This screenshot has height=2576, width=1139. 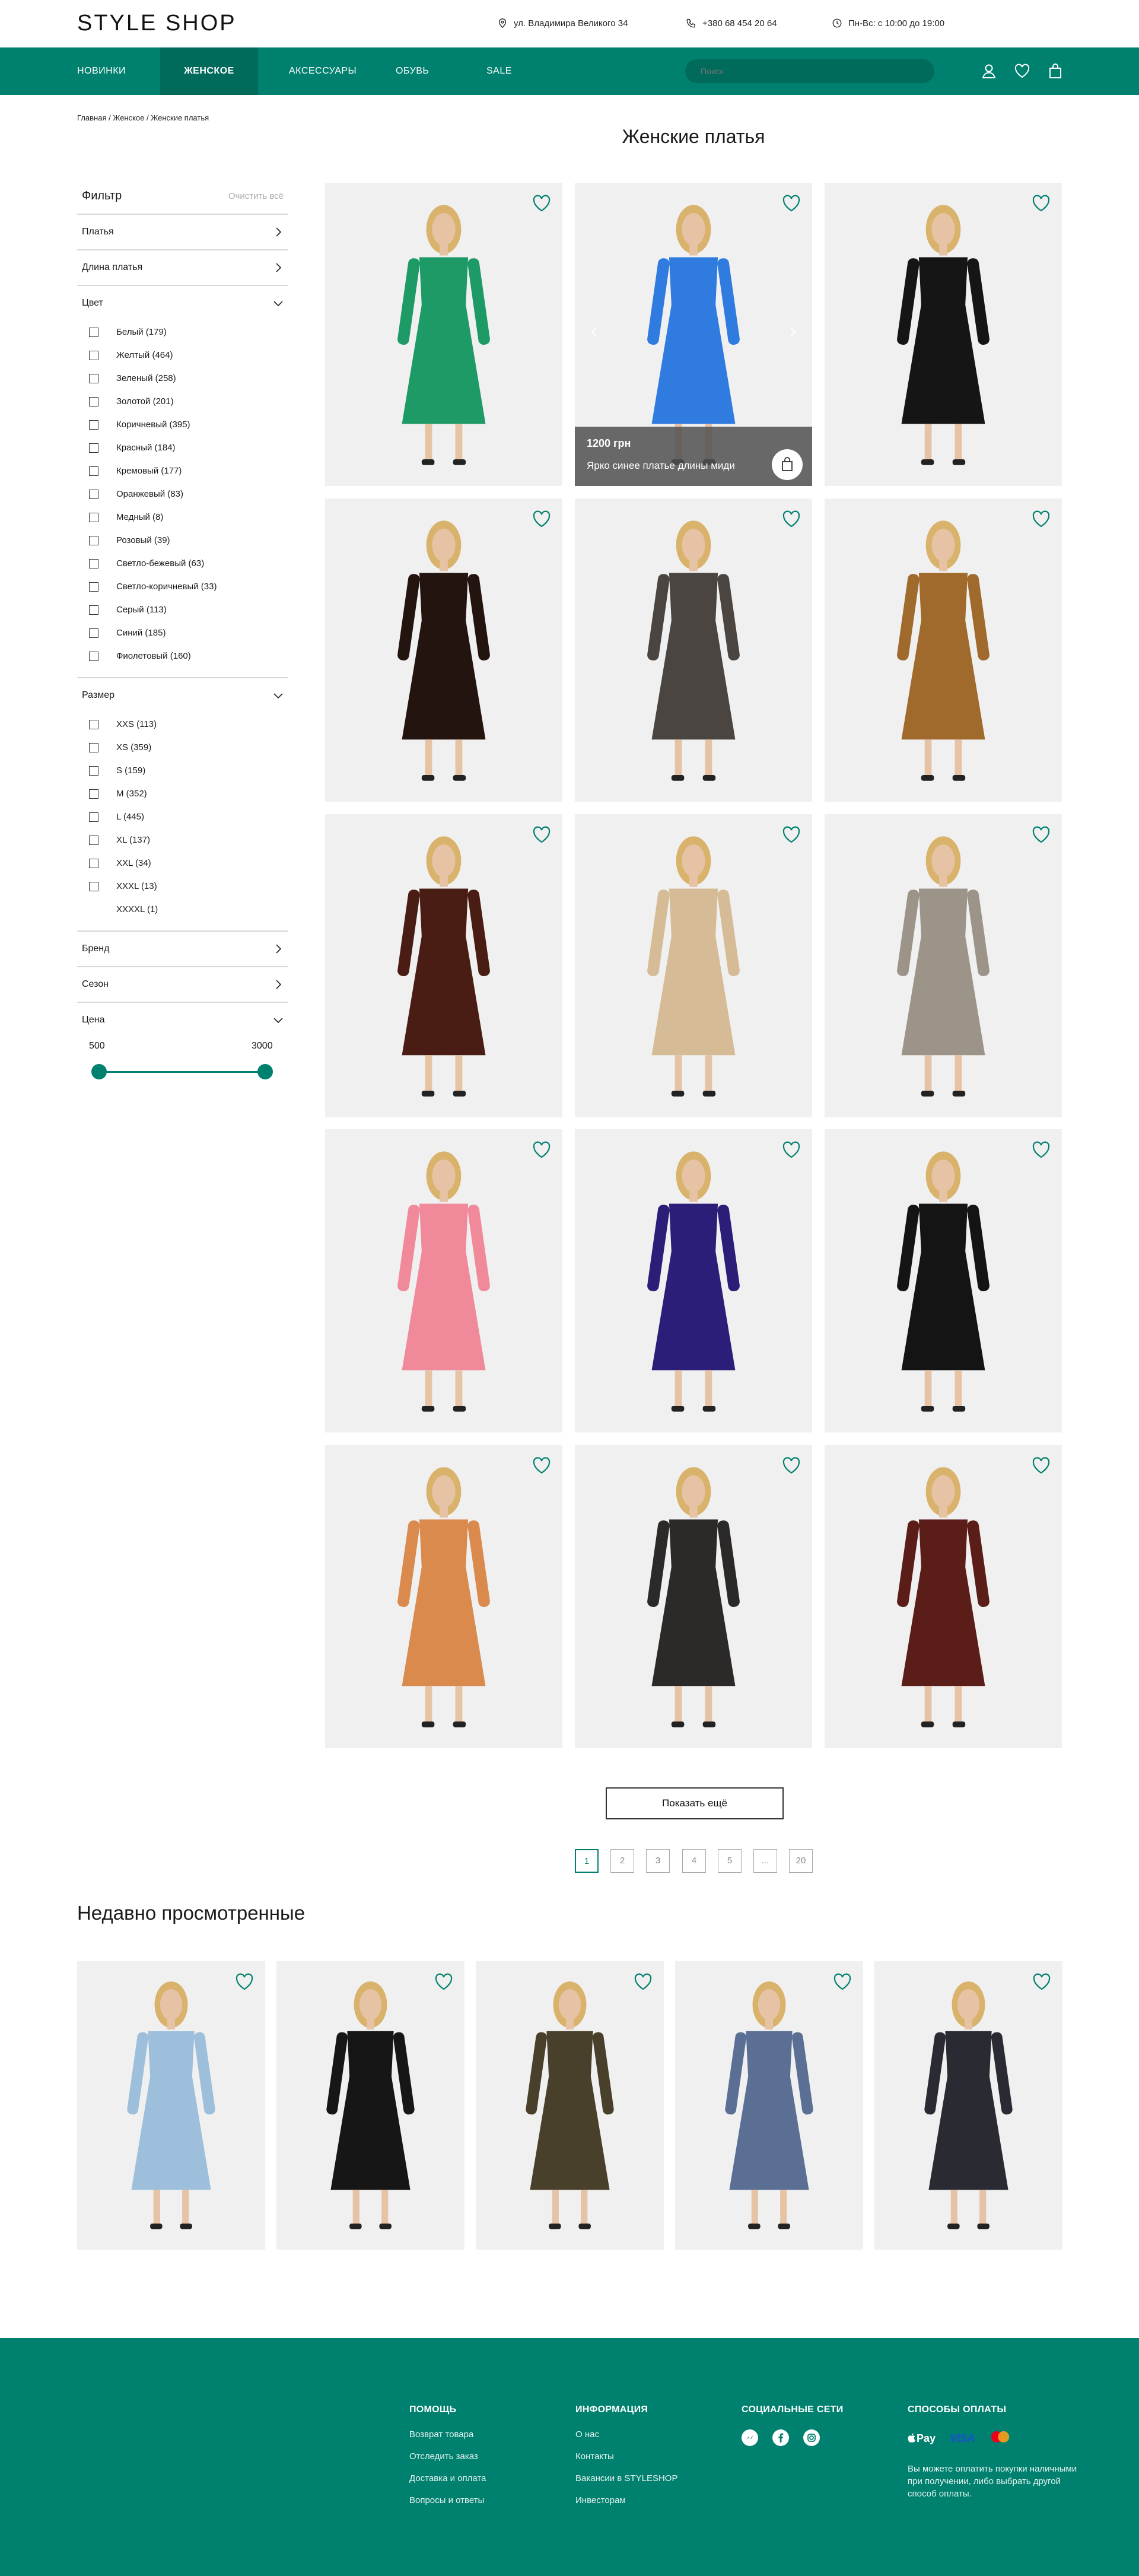 I want to click on color-option: Белый (179), so click(x=183, y=332).